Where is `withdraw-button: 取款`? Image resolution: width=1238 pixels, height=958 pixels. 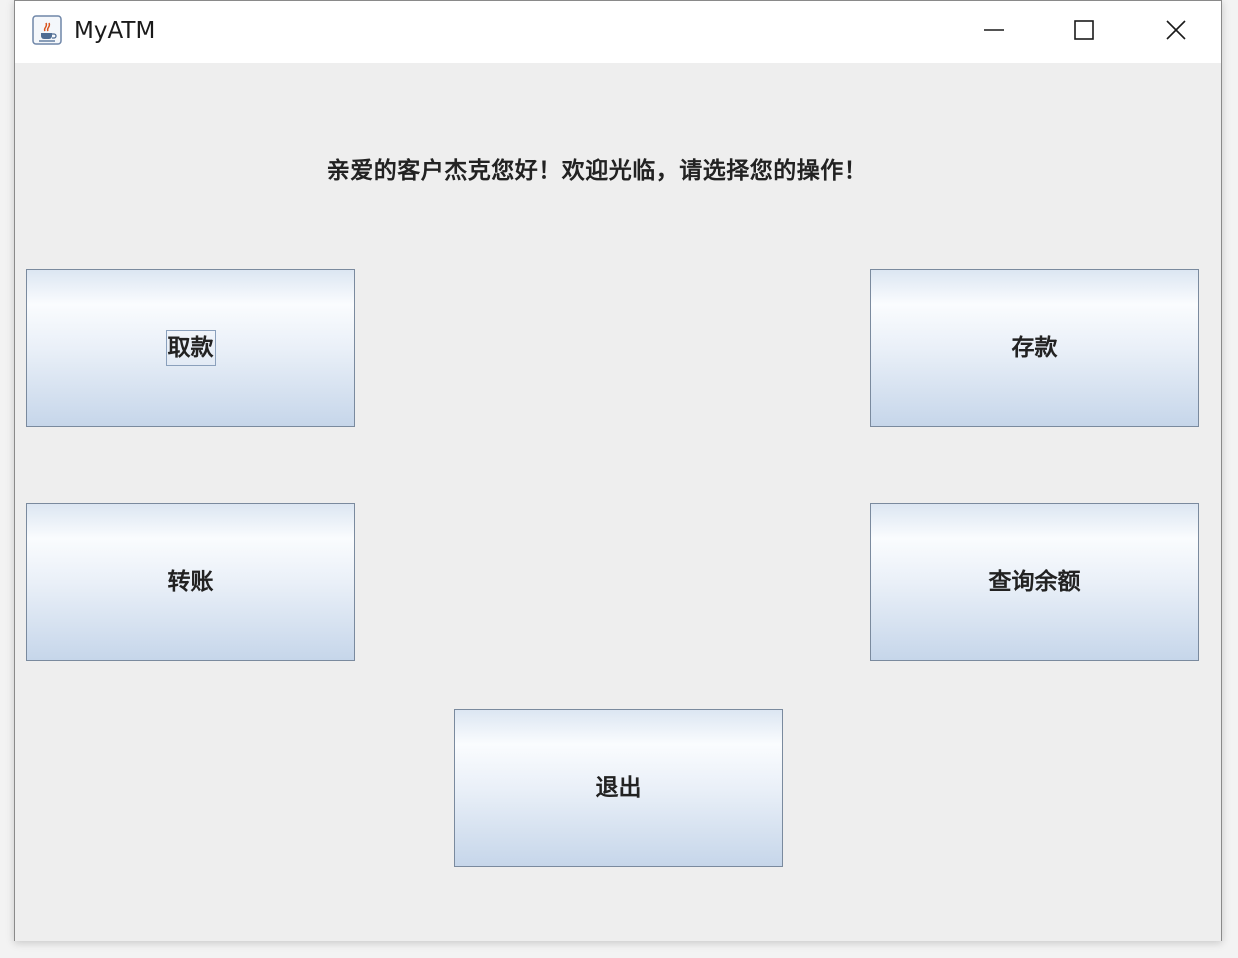
withdraw-button: 取款 is located at coordinates (190, 348).